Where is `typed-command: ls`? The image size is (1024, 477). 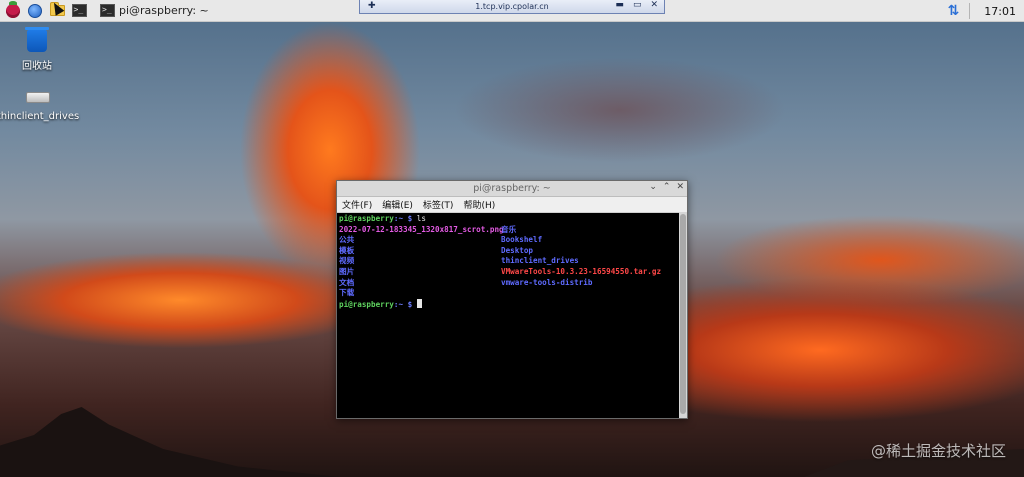 typed-command: ls is located at coordinates (419, 218).